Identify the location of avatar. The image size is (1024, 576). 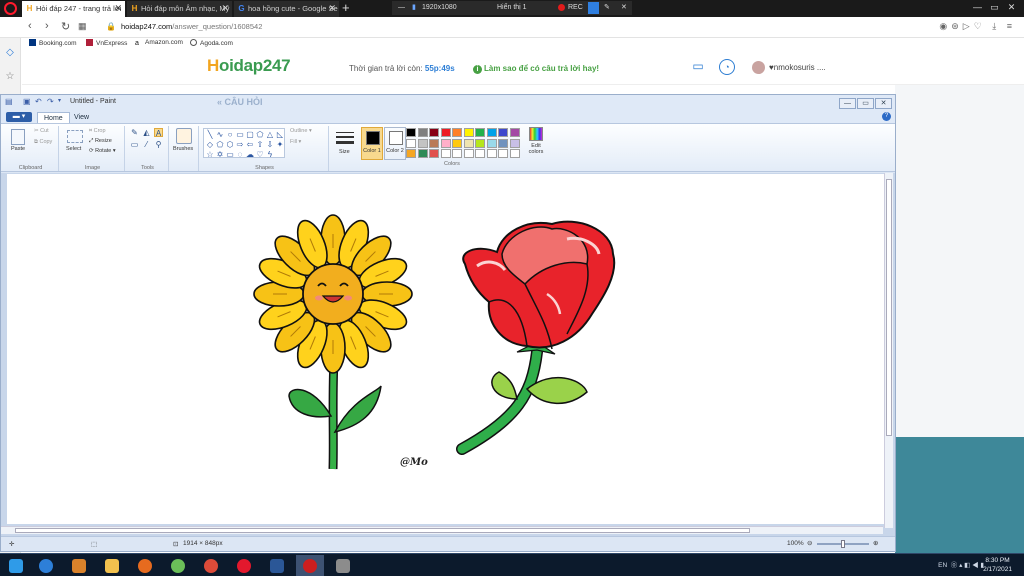
(758, 67).